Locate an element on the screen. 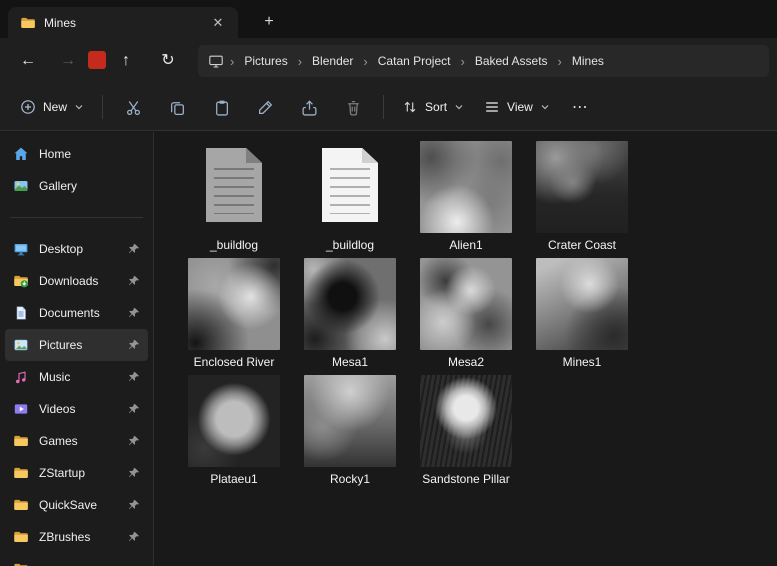 The height and width of the screenshot is (566, 777). forward-button: → is located at coordinates (68, 61).